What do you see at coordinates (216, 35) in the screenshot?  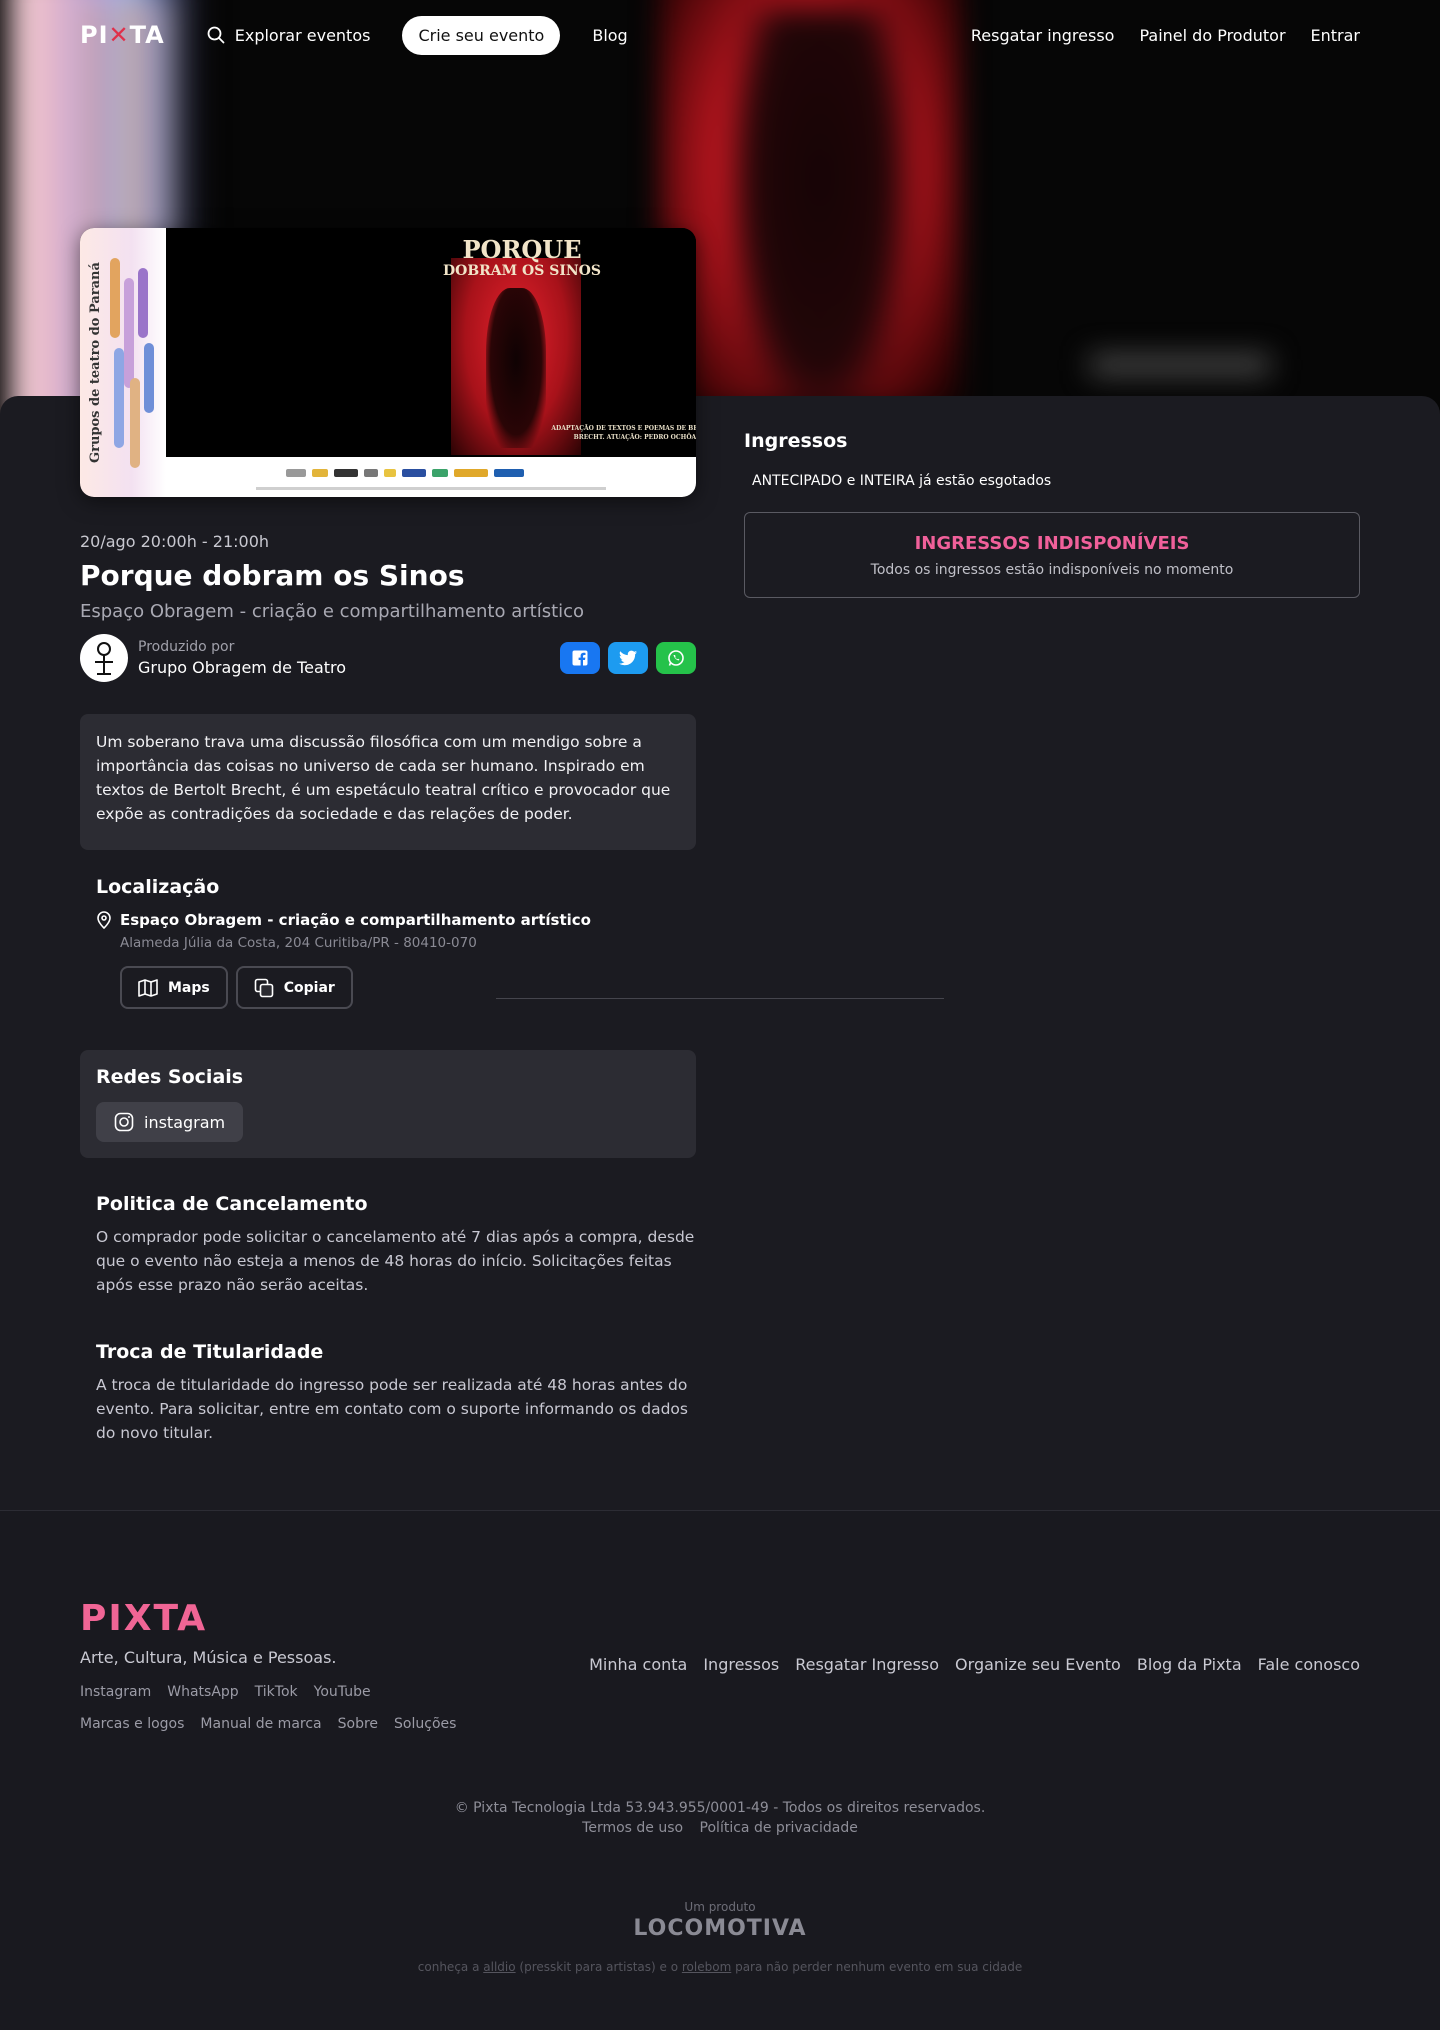 I see `search-icon` at bounding box center [216, 35].